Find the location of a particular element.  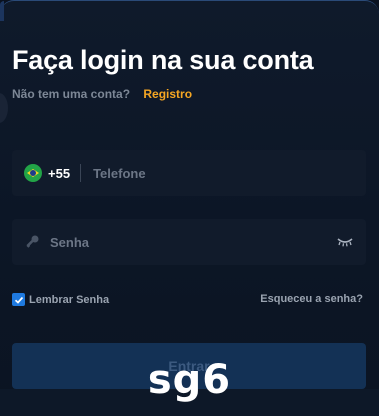

page-title: Faça login na sua conta is located at coordinates (163, 60).